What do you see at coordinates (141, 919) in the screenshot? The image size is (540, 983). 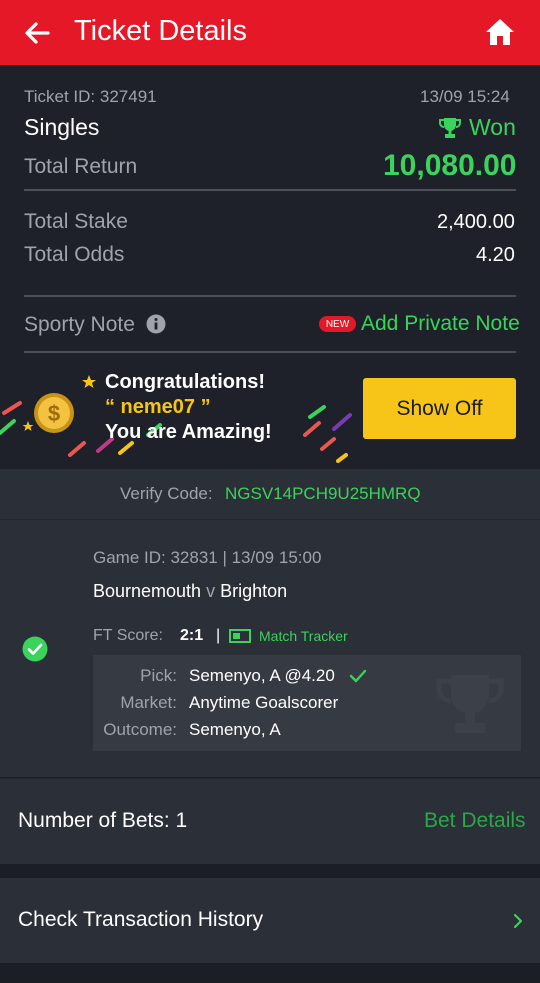 I see `transaction-history-label: Check Transaction History` at bounding box center [141, 919].